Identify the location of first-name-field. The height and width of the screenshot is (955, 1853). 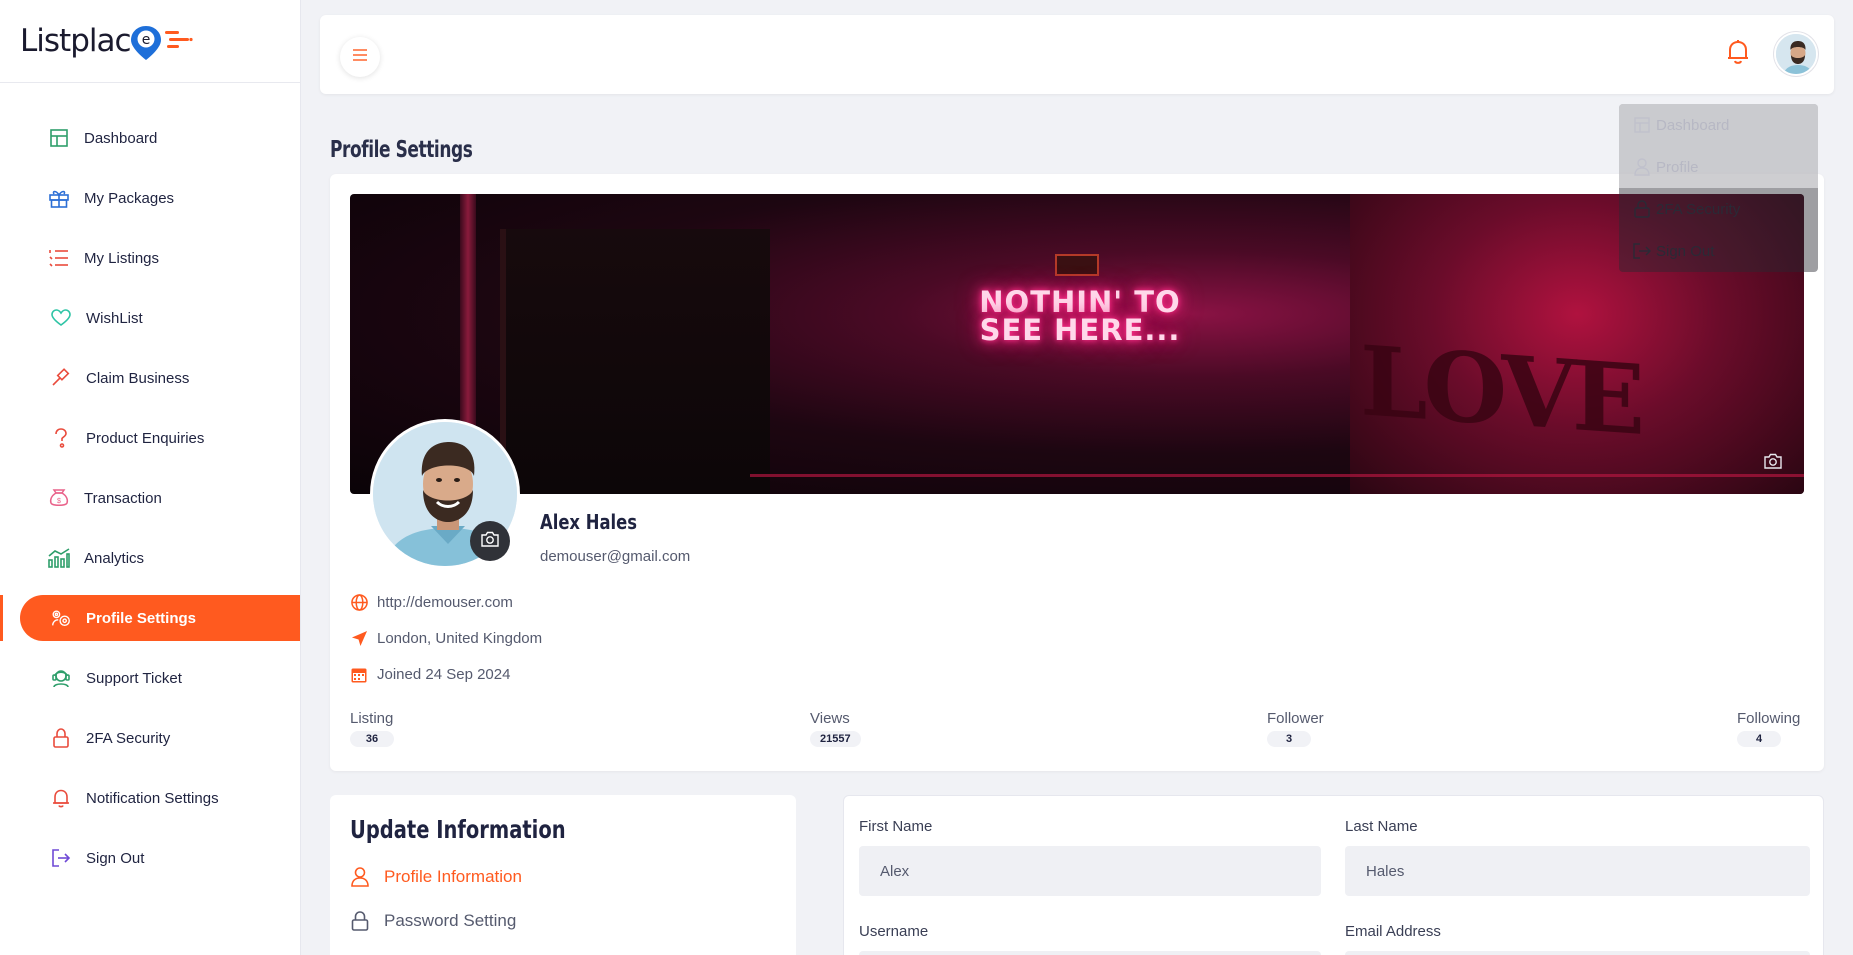
(1090, 871).